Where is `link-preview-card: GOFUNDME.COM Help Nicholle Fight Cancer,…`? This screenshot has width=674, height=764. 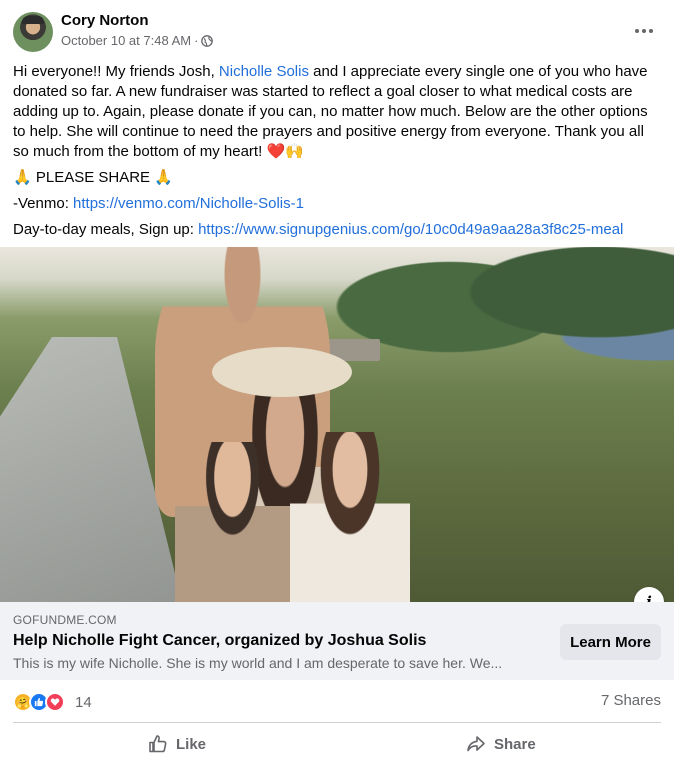
link-preview-card: GOFUNDME.COM Help Nicholle Fight Cancer,… is located at coordinates (337, 641).